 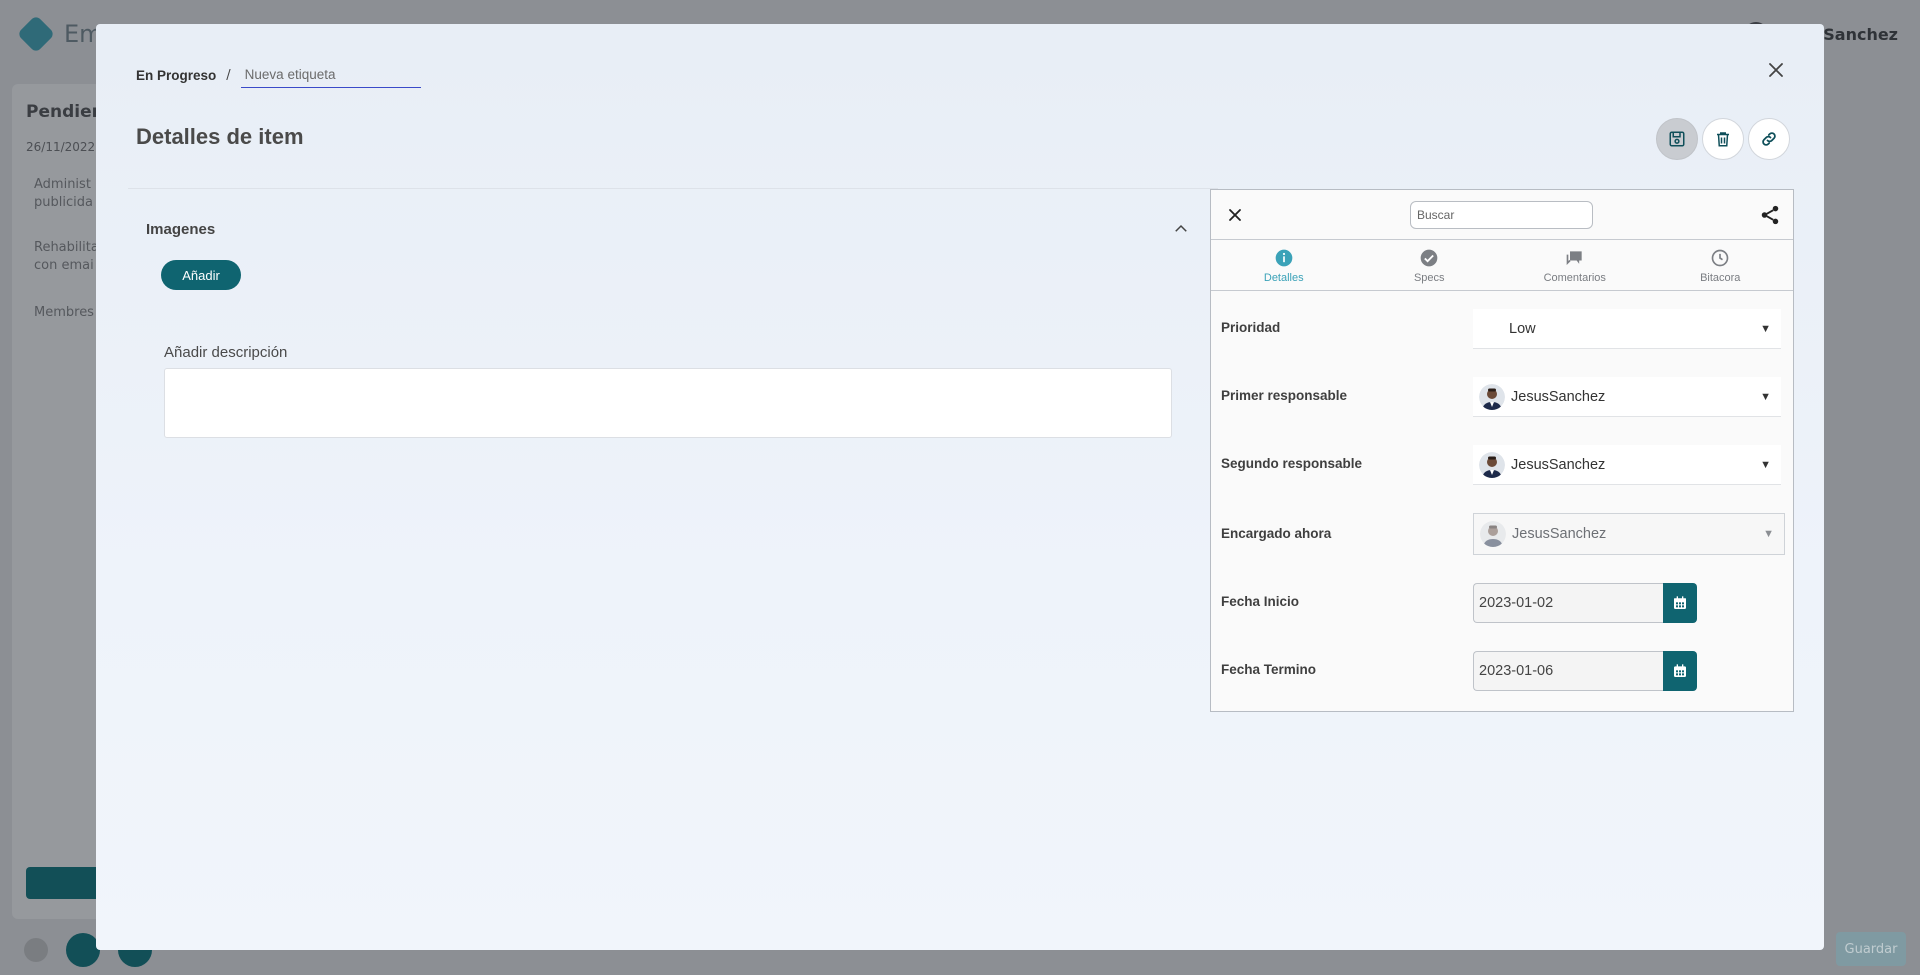 I want to click on field-label: Fecha Inicio, so click(x=1260, y=601).